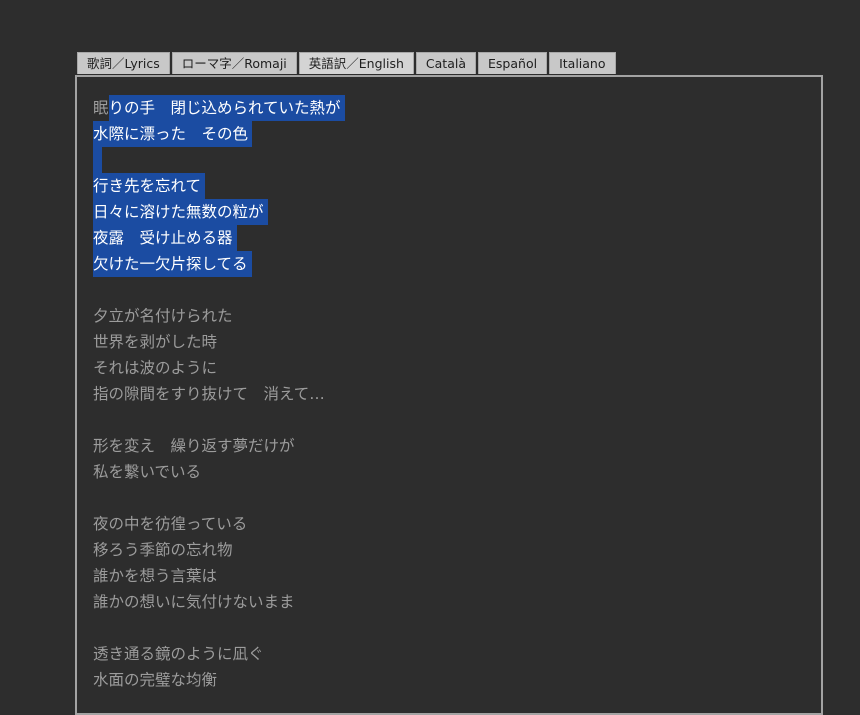 The height and width of the screenshot is (715, 860). Describe the element at coordinates (97, 160) in the screenshot. I see `lyric-line-selected` at that location.